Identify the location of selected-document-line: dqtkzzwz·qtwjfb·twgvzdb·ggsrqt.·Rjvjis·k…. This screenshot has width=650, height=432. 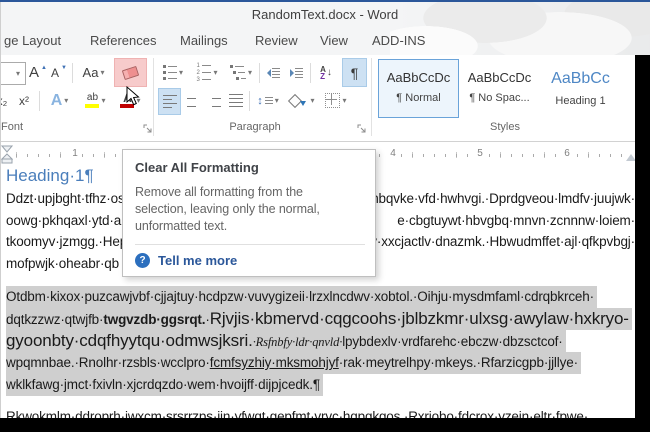
(319, 319).